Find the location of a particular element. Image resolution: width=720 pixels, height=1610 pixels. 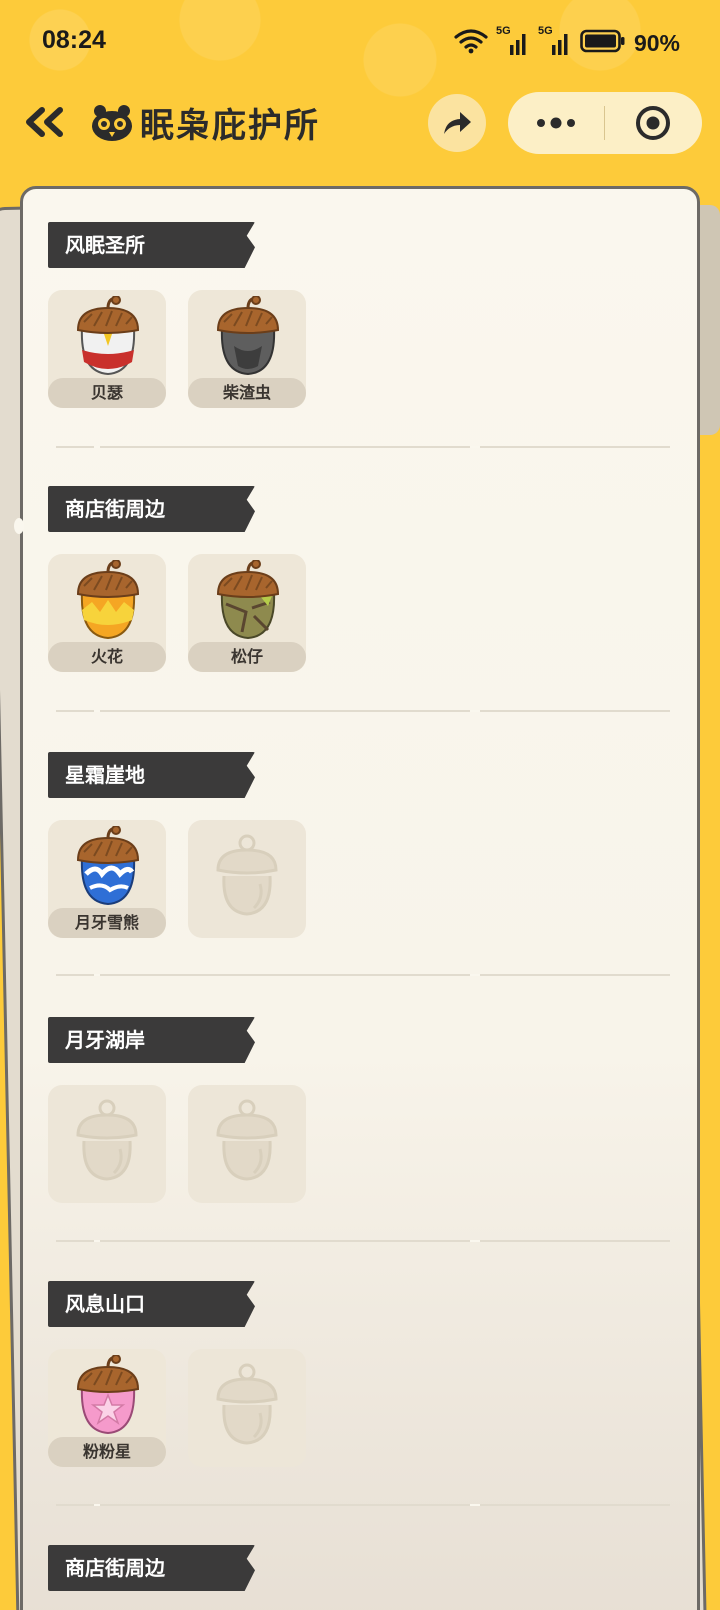

wifi-icon is located at coordinates (471, 43).